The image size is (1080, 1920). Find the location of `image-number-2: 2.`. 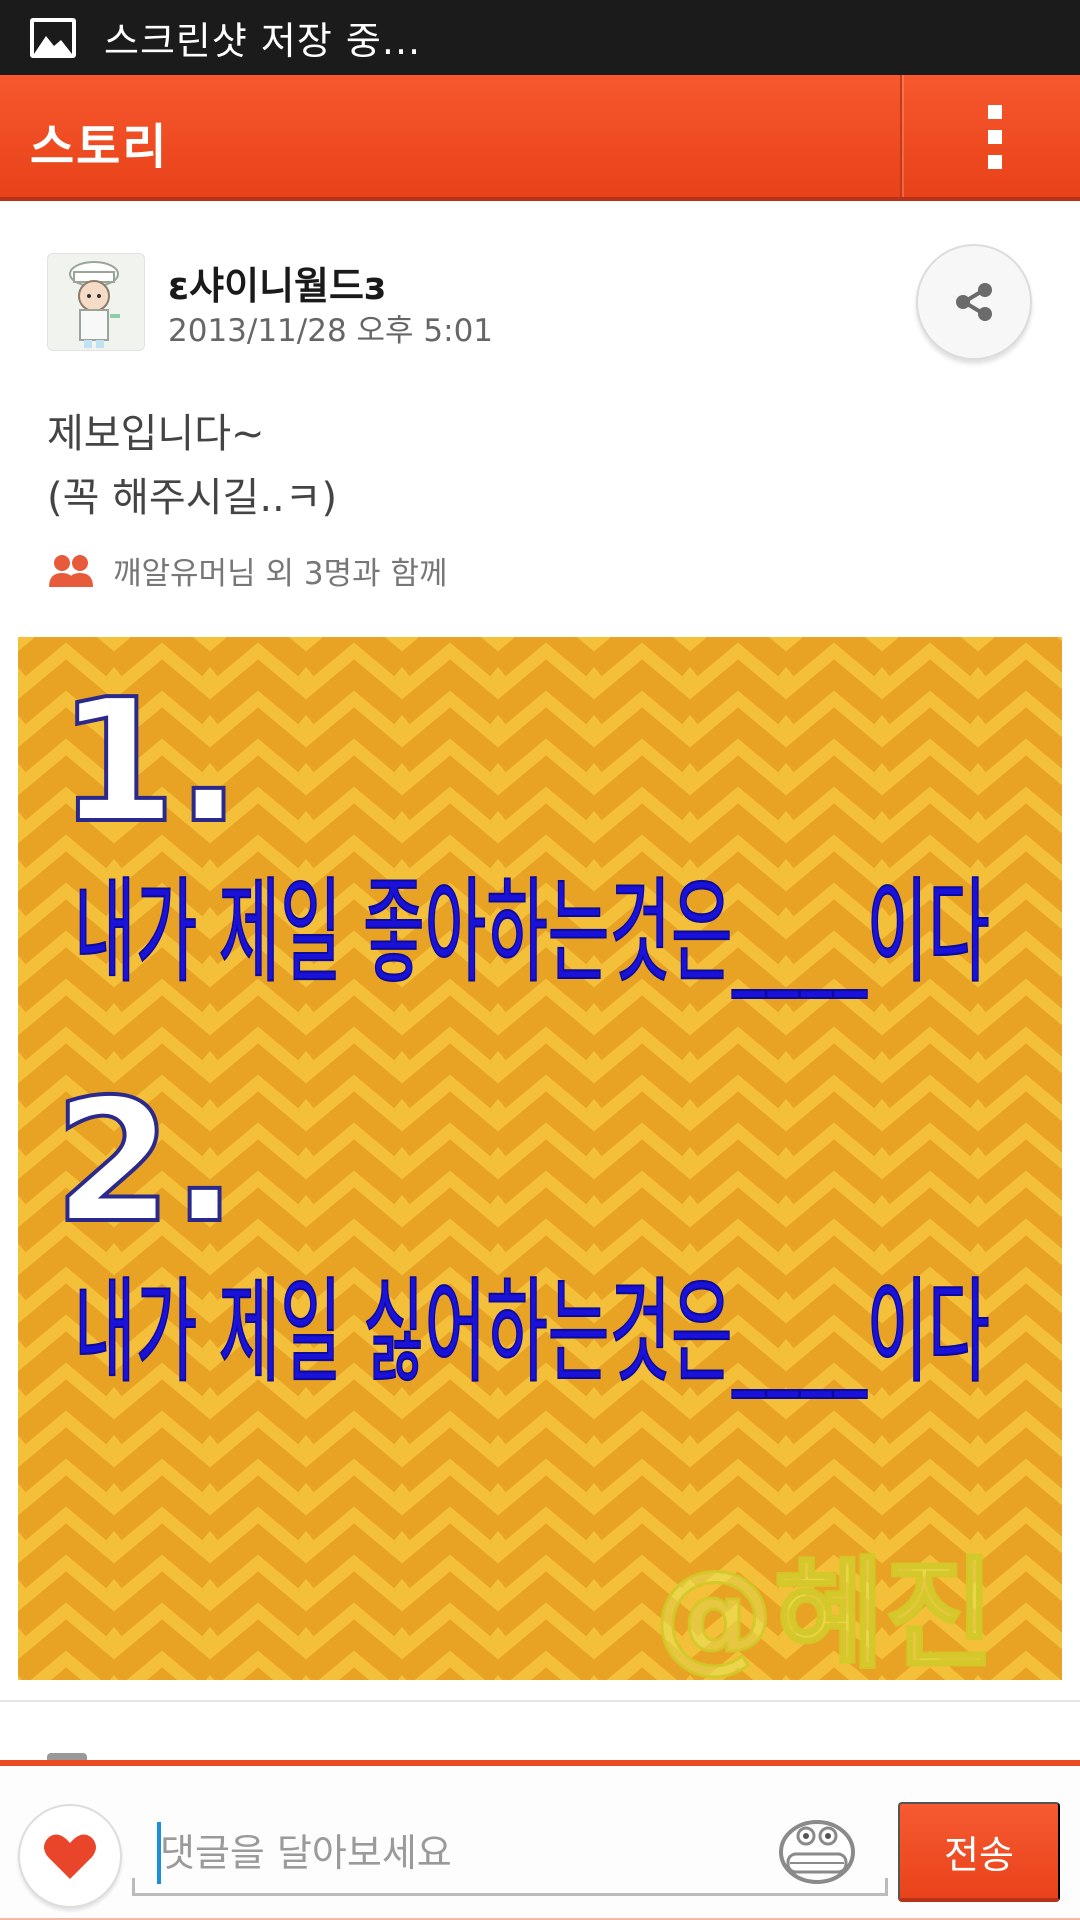

image-number-2: 2. is located at coordinates (145, 1162).